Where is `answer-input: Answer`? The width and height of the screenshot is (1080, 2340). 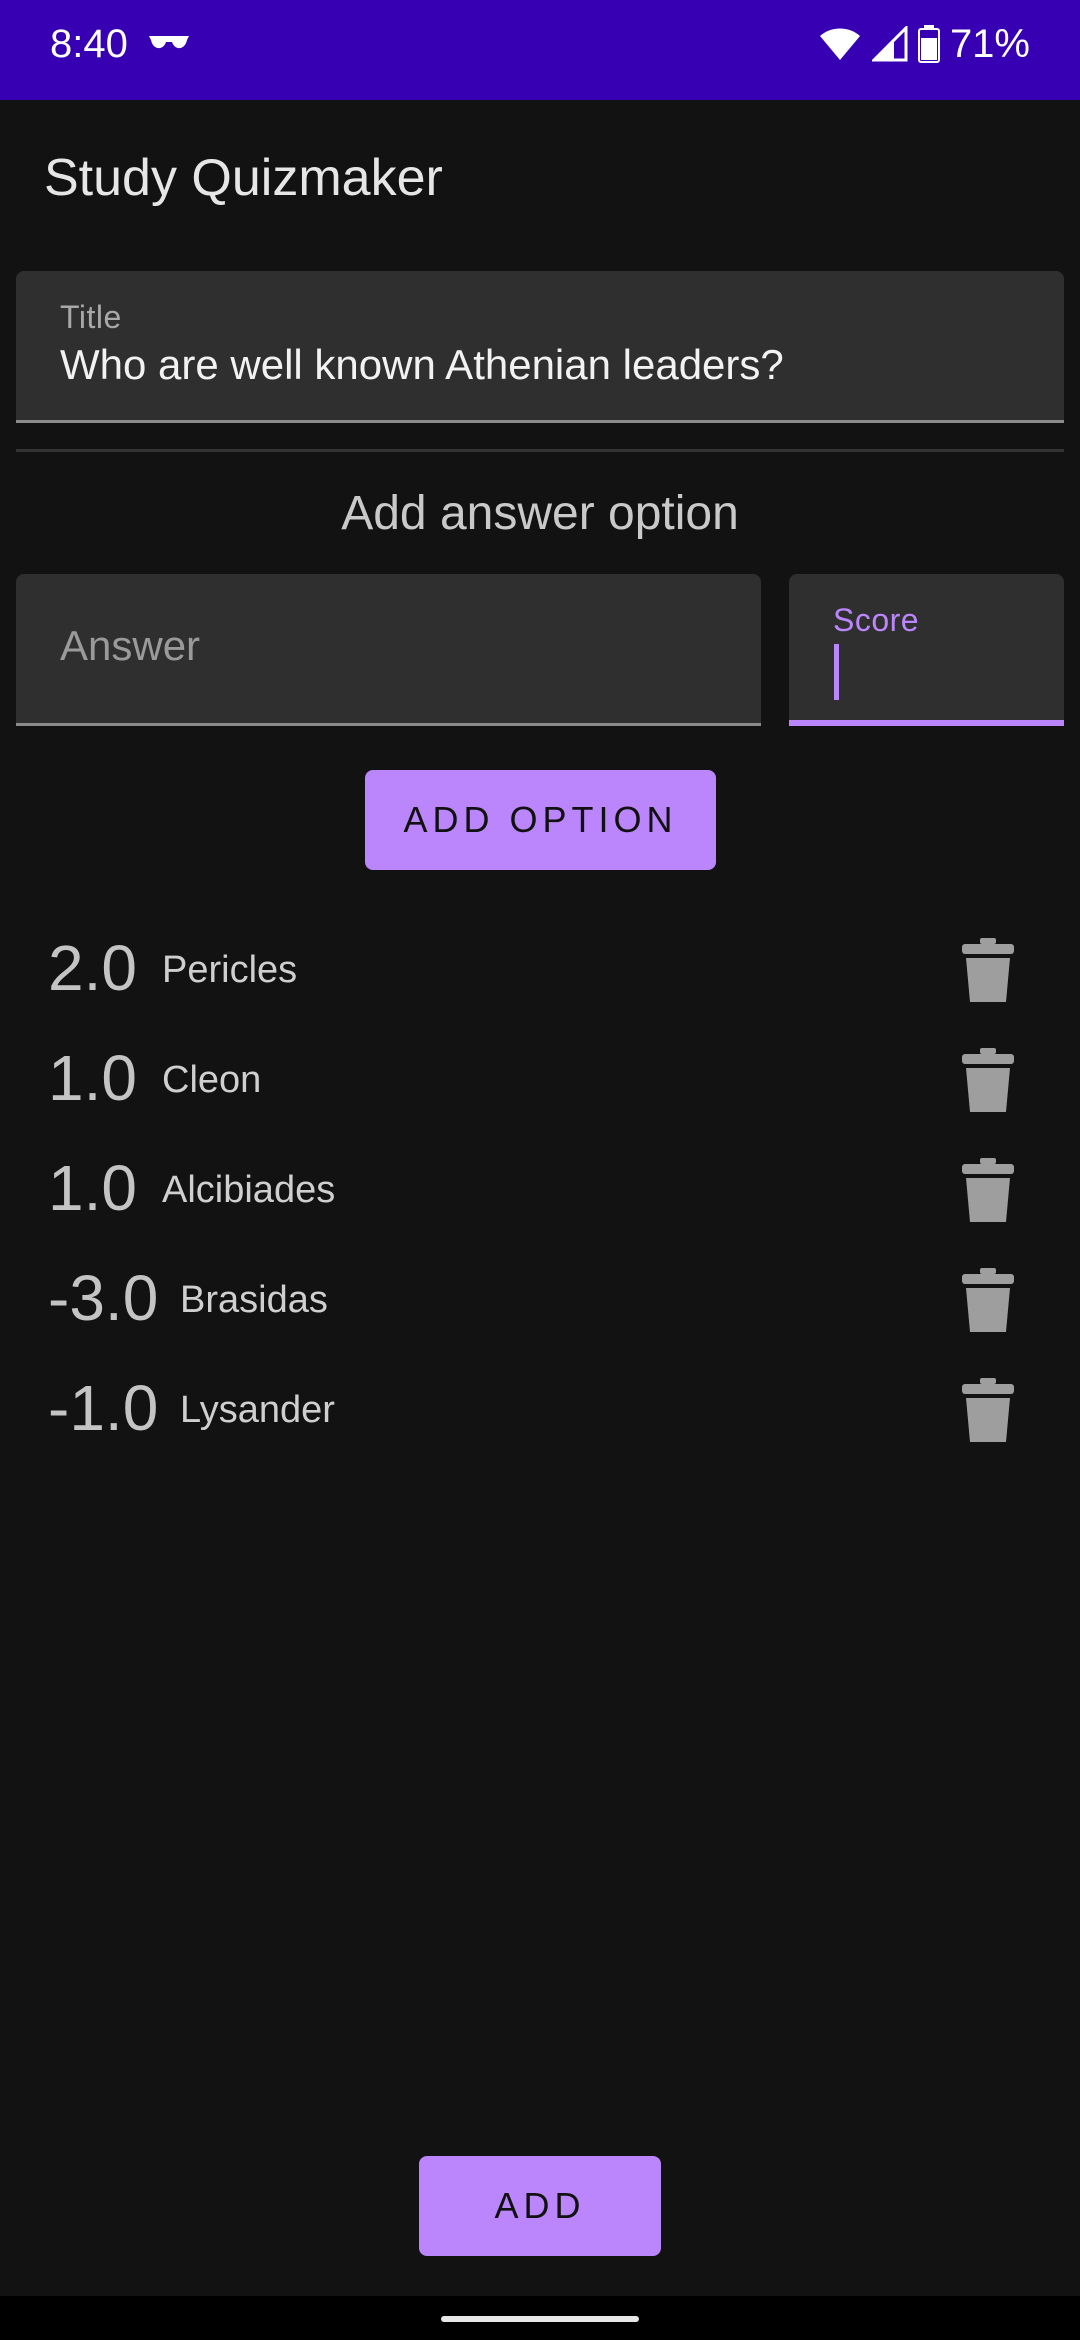
answer-input: Answer is located at coordinates (388, 650).